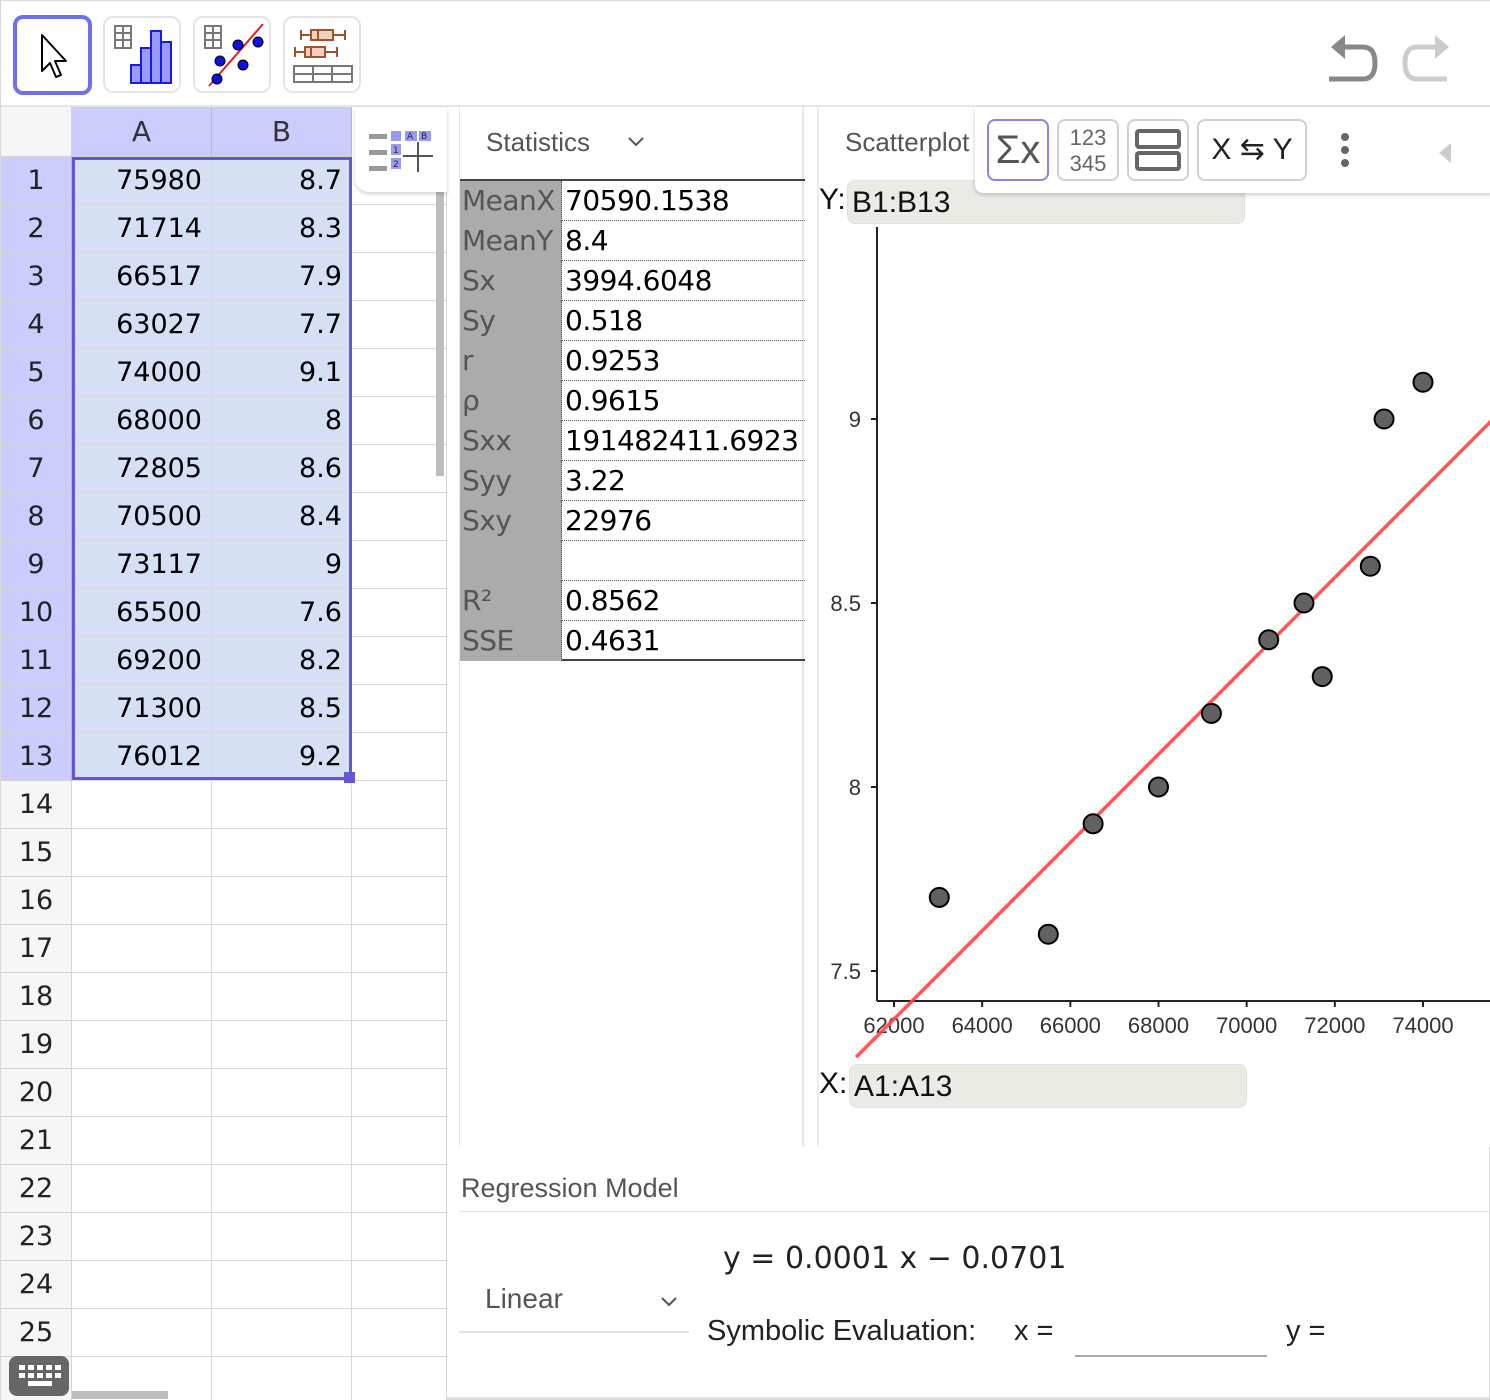  I want to click on row-header: 3, so click(36, 277).